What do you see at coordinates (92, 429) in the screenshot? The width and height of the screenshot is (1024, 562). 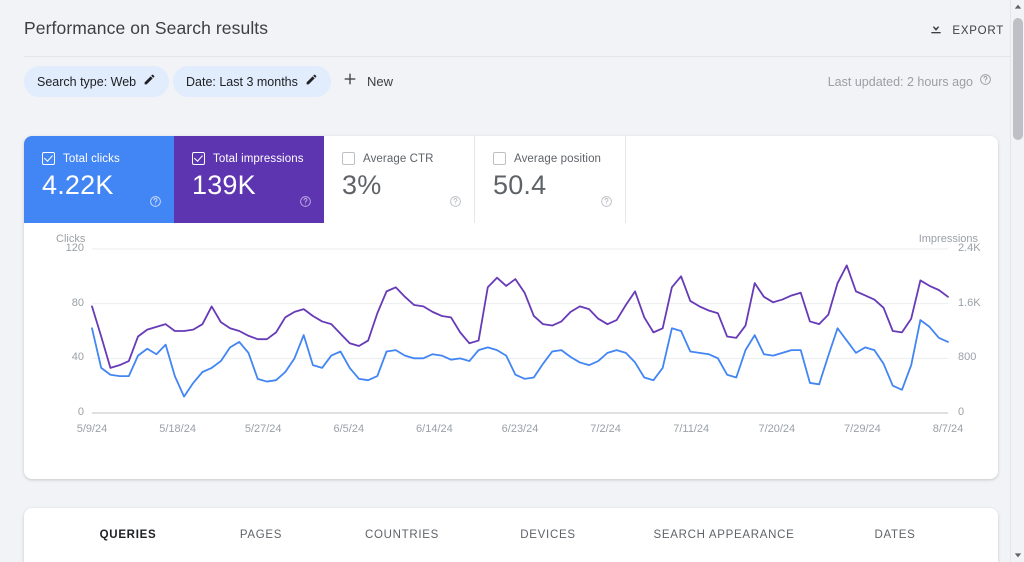 I see `chart-x-tick-label: 5/9/24` at bounding box center [92, 429].